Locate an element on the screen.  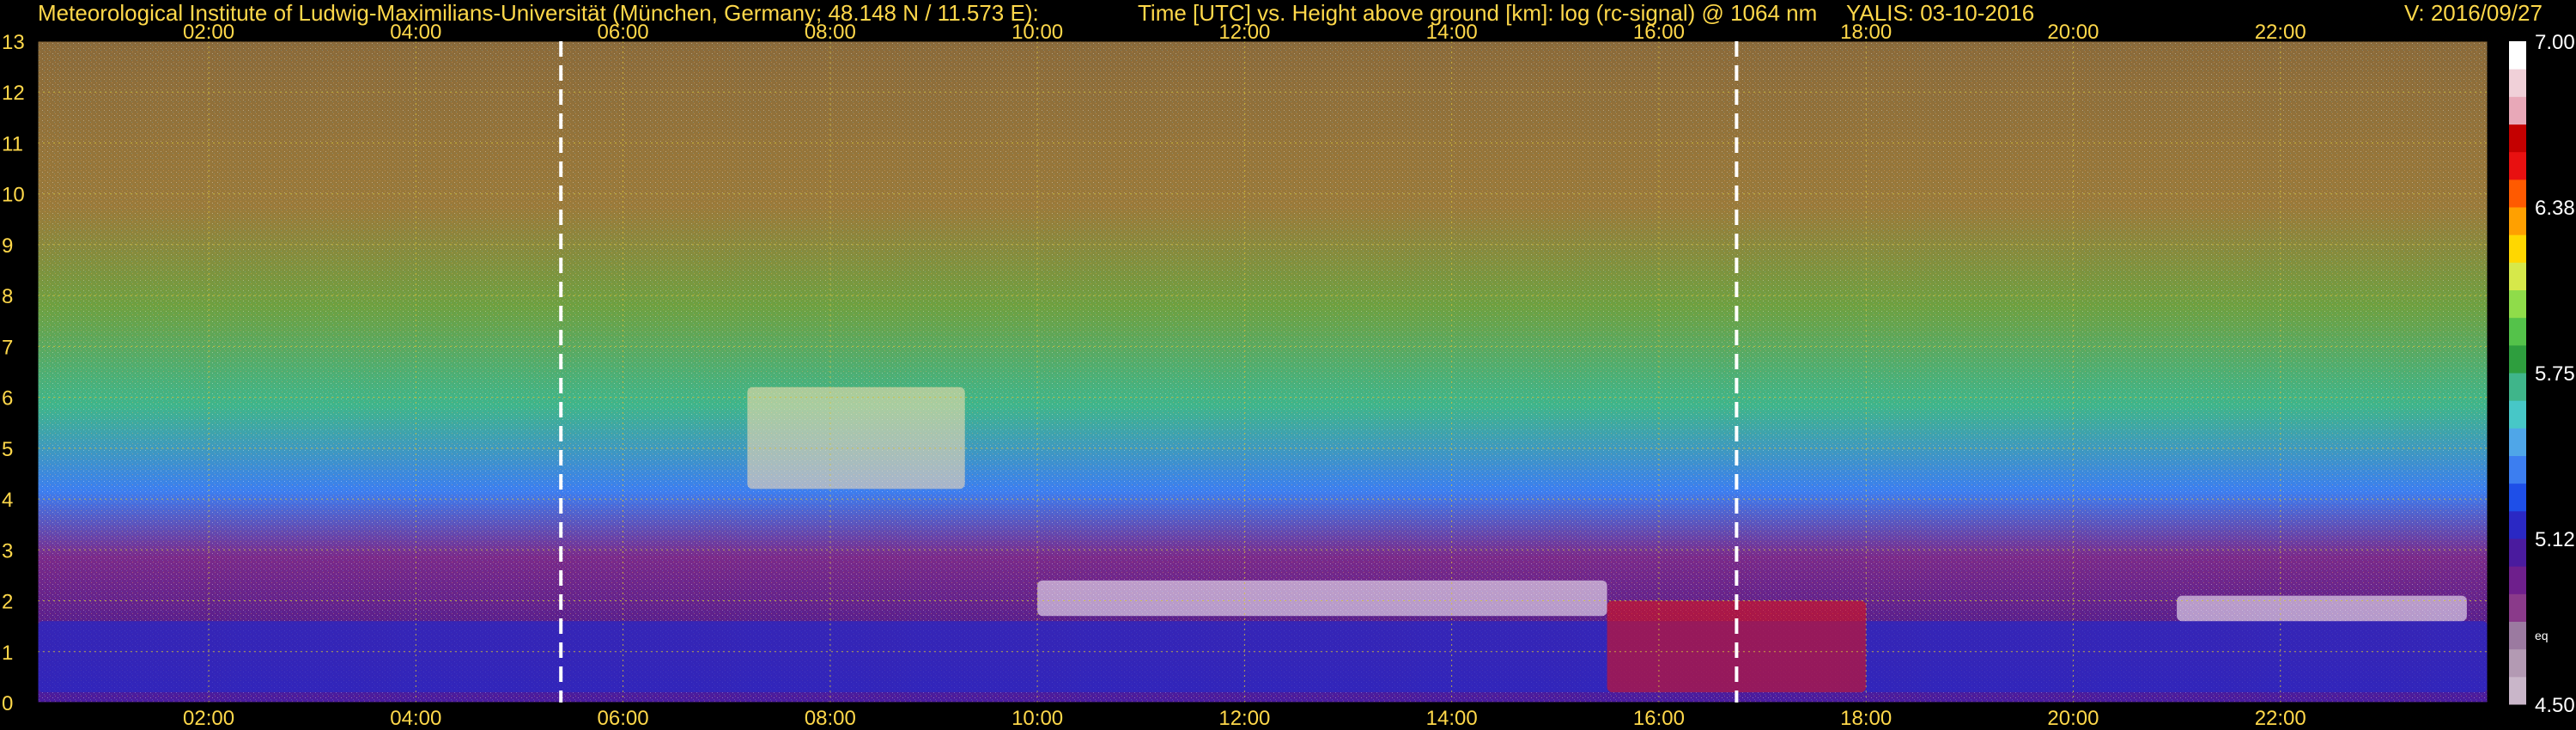
x-tick-label-top: 22:00 is located at coordinates (2280, 32).